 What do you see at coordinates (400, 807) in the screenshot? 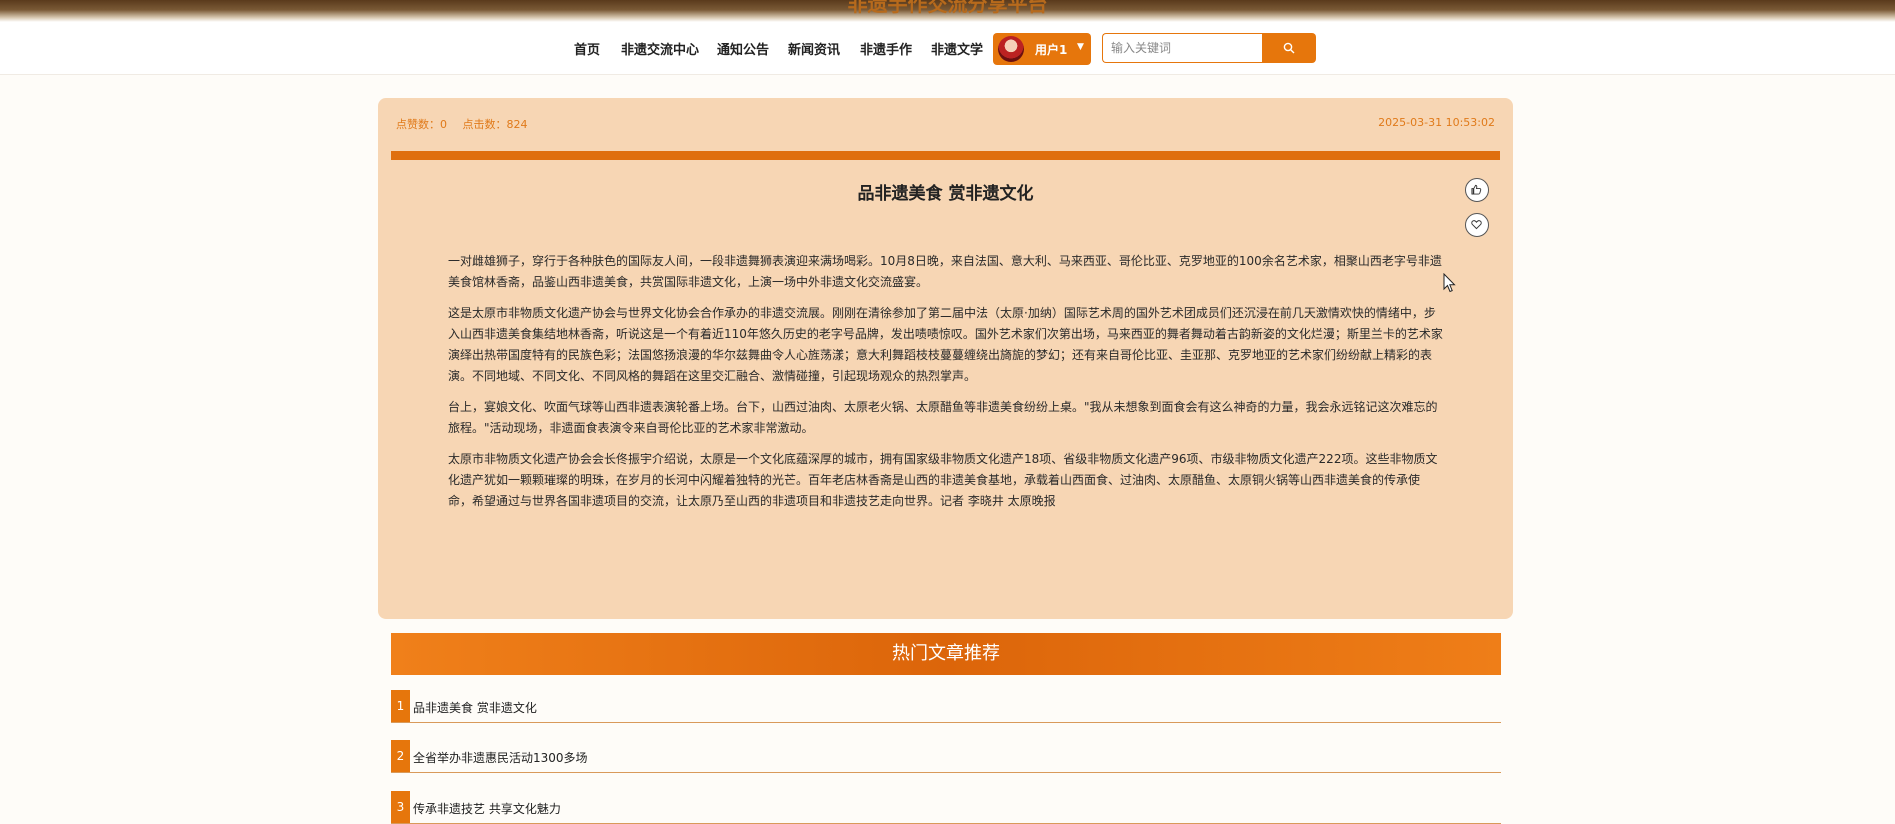
I see `rank-badge: 3` at bounding box center [400, 807].